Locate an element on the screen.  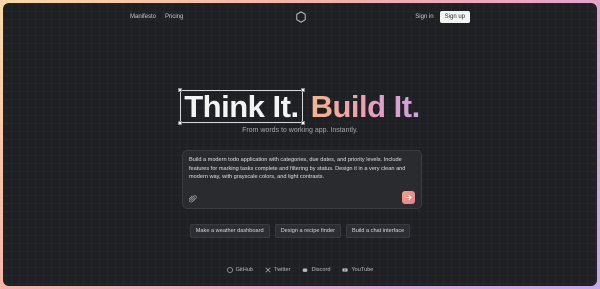
signup-button: Sign up is located at coordinates (454, 17).